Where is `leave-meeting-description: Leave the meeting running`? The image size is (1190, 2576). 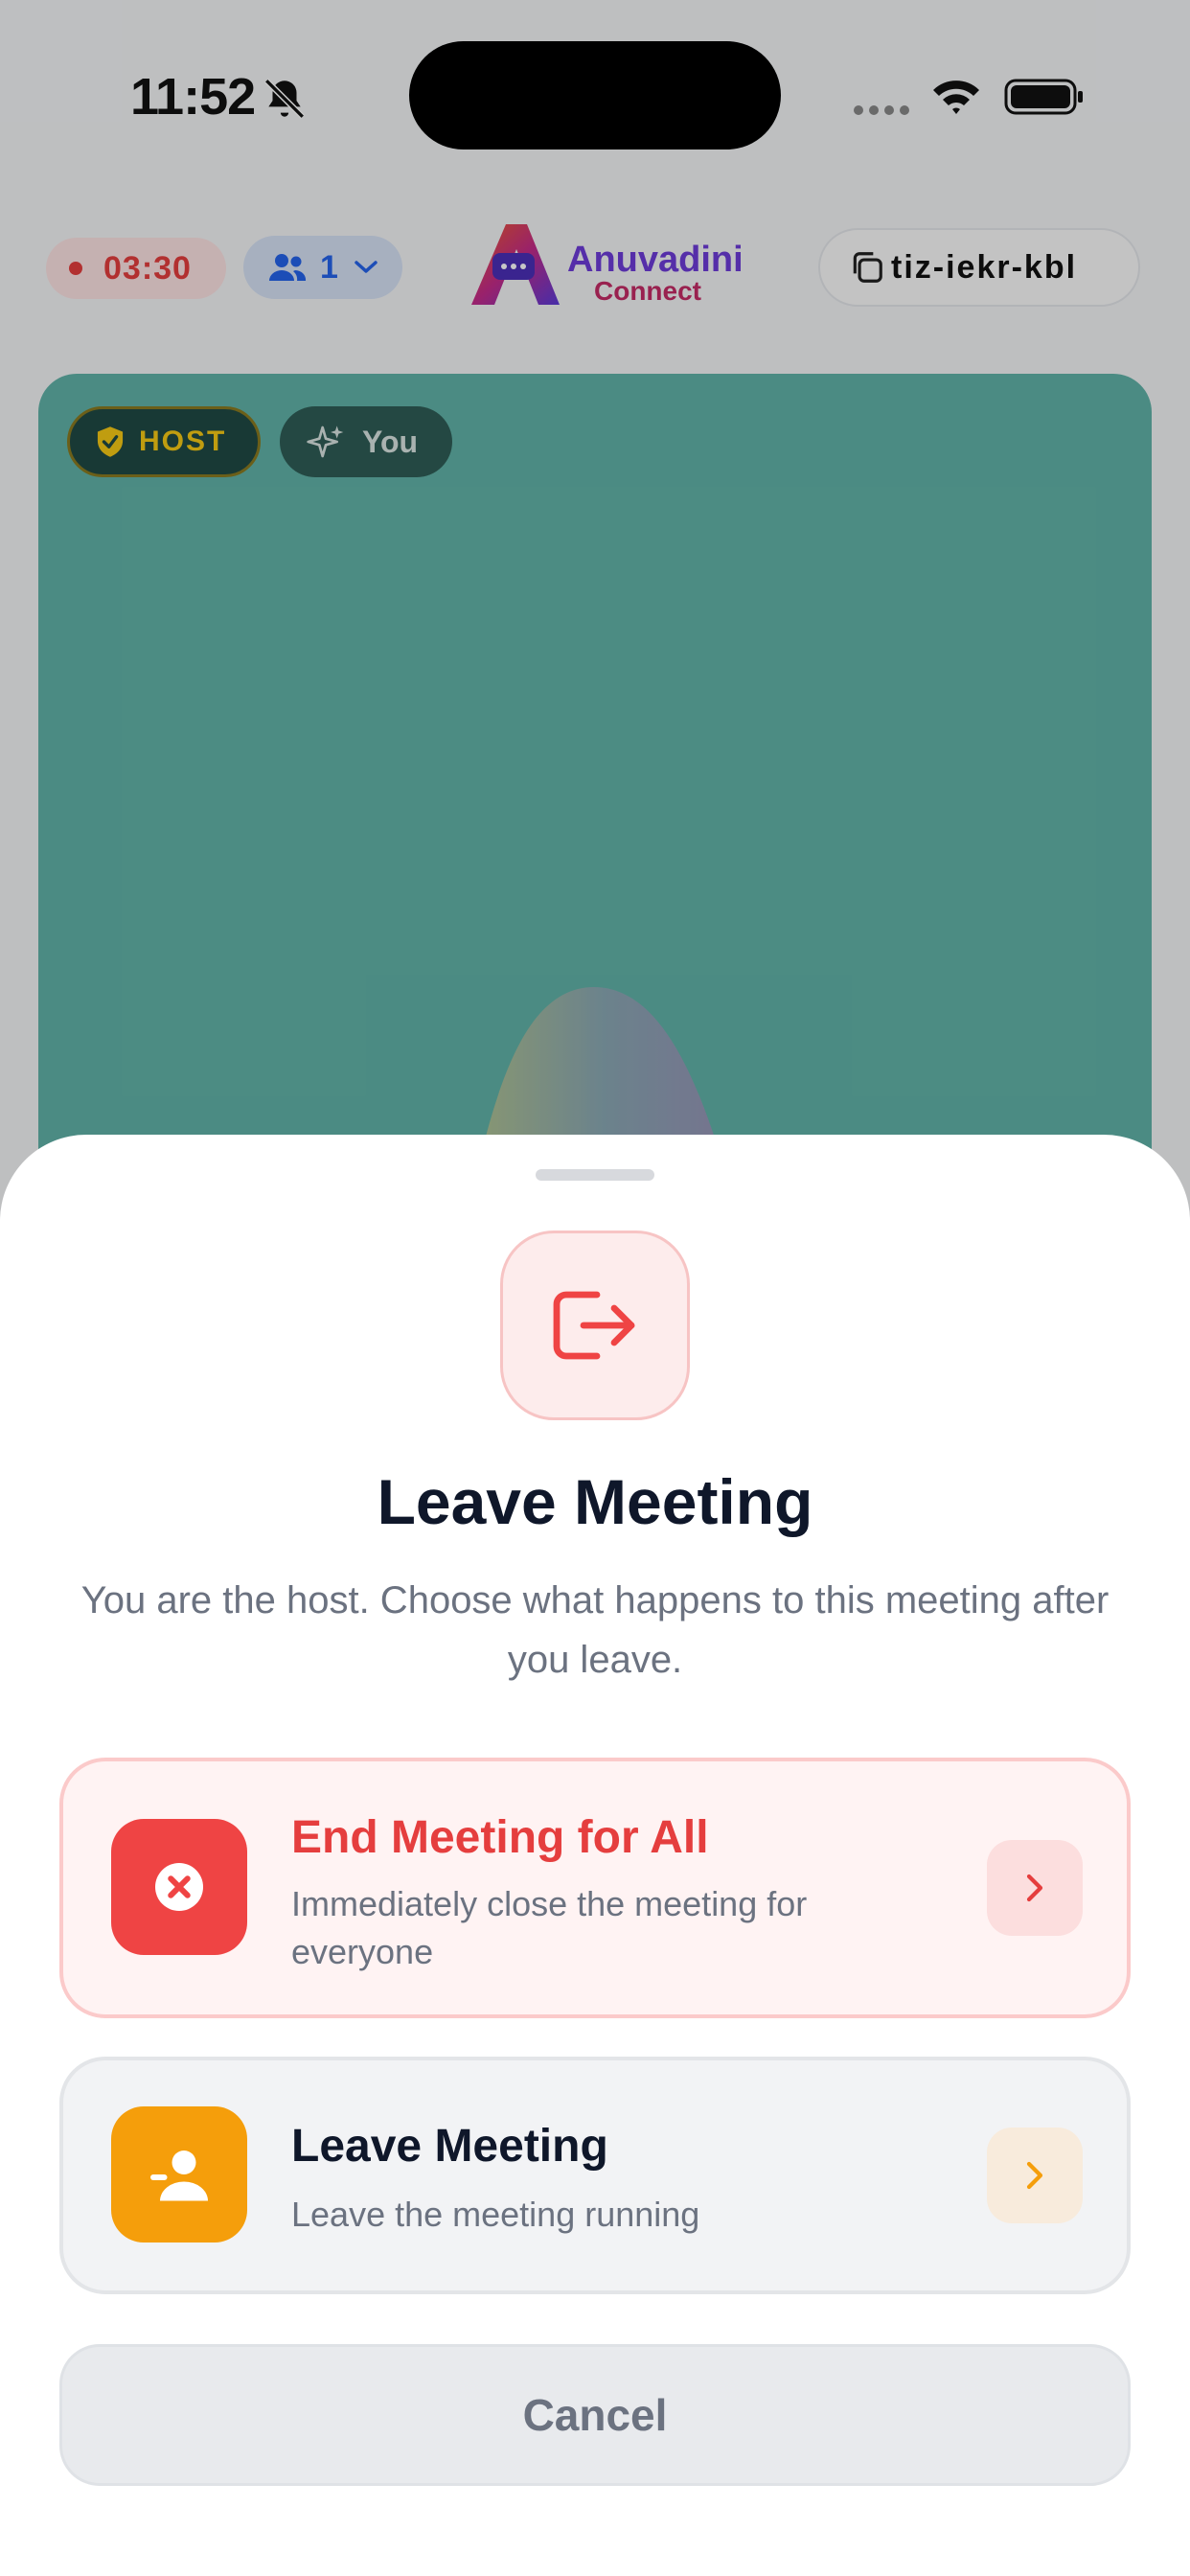
leave-meeting-description: Leave the meeting running is located at coordinates (496, 2214).